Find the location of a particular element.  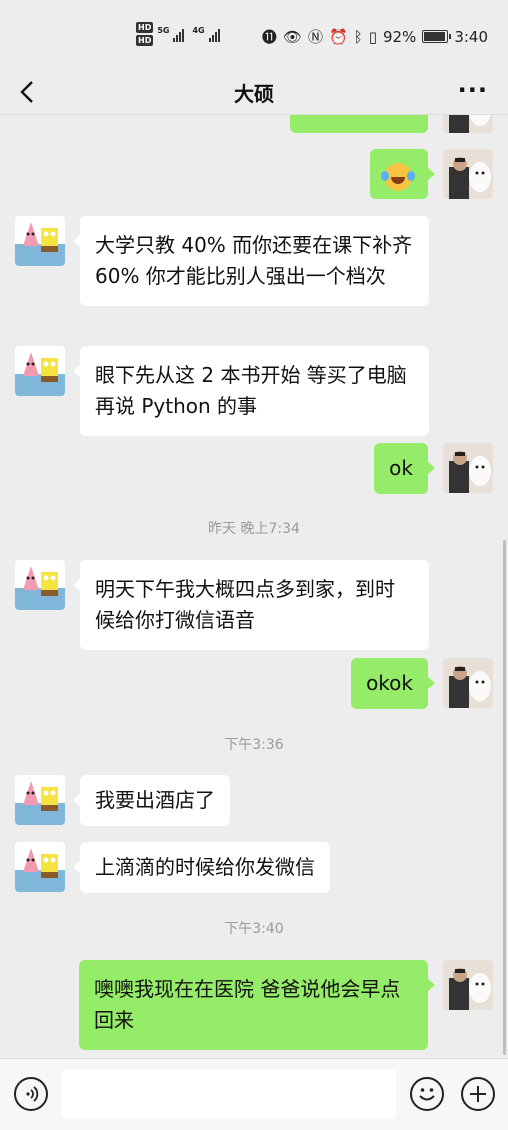

voice-icon is located at coordinates (32, 1094).